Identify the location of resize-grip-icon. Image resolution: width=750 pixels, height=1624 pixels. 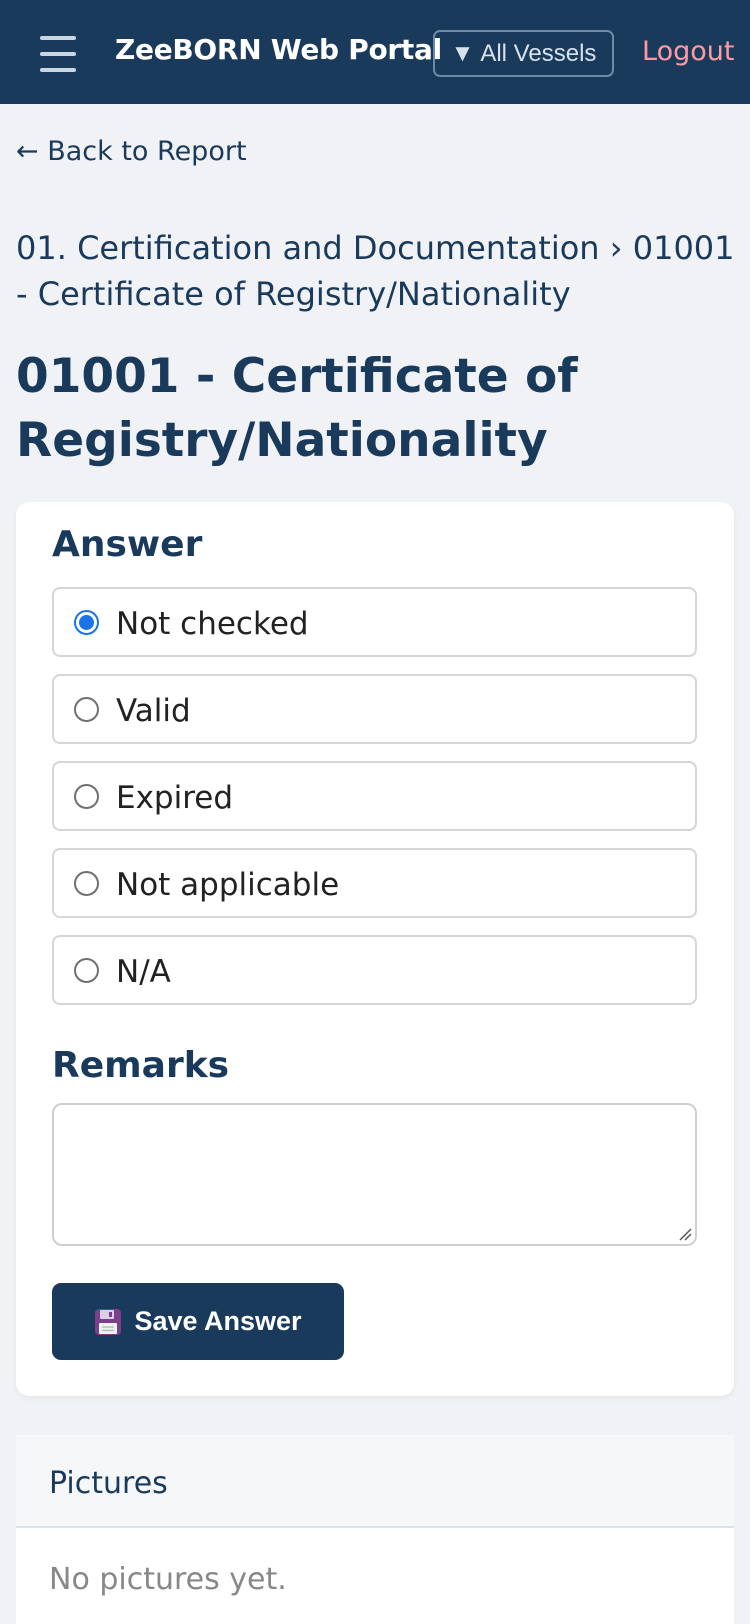
(685, 1234).